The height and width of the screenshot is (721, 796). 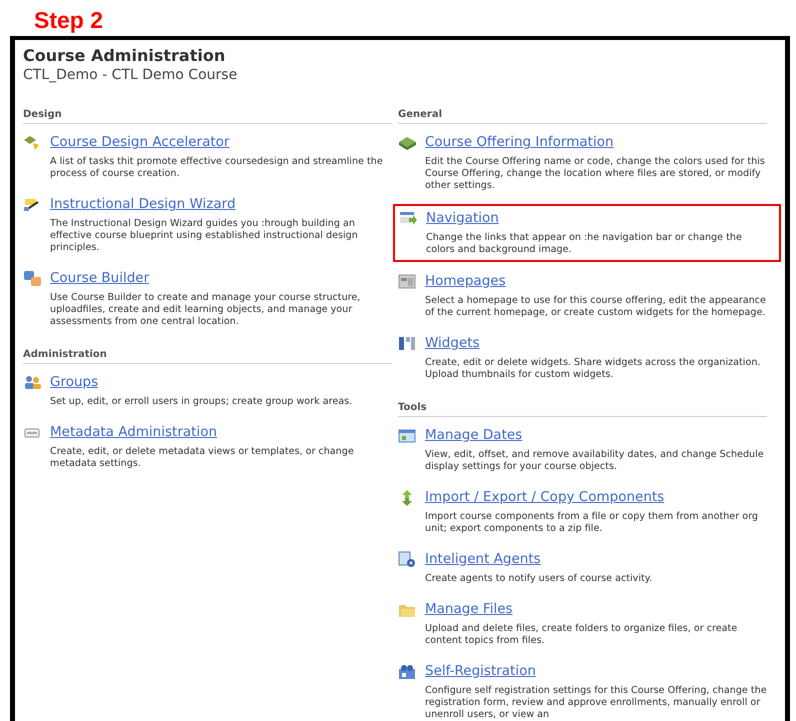 What do you see at coordinates (452, 343) in the screenshot?
I see `tool-link: Widgets` at bounding box center [452, 343].